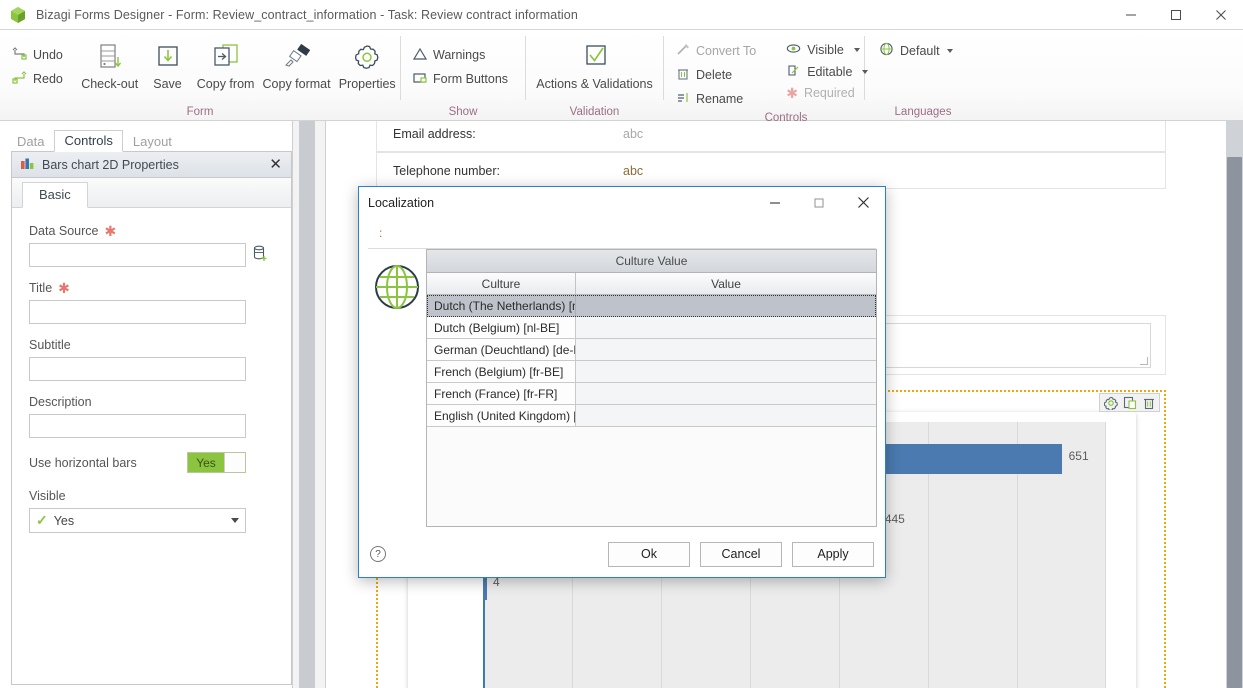  What do you see at coordinates (1106, 555) in the screenshot?
I see `gridline` at bounding box center [1106, 555].